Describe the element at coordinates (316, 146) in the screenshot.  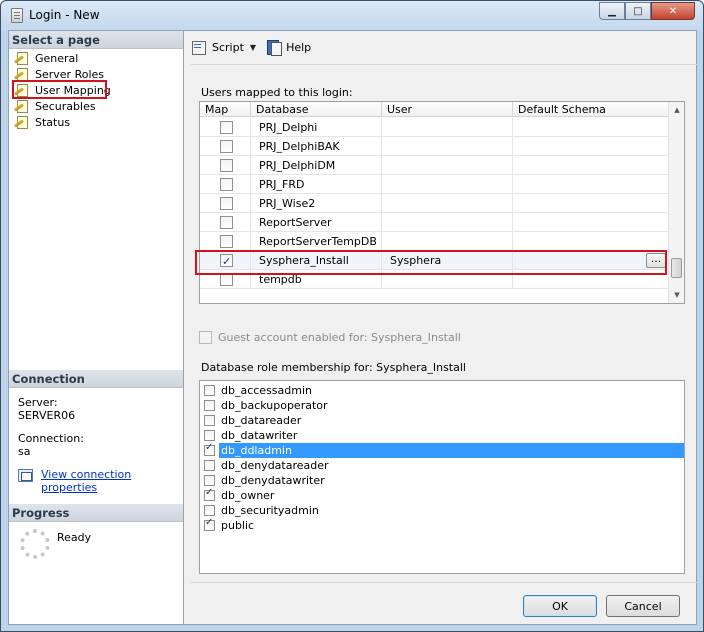
I see `database-cell: PRJ_DelphiBAK` at that location.